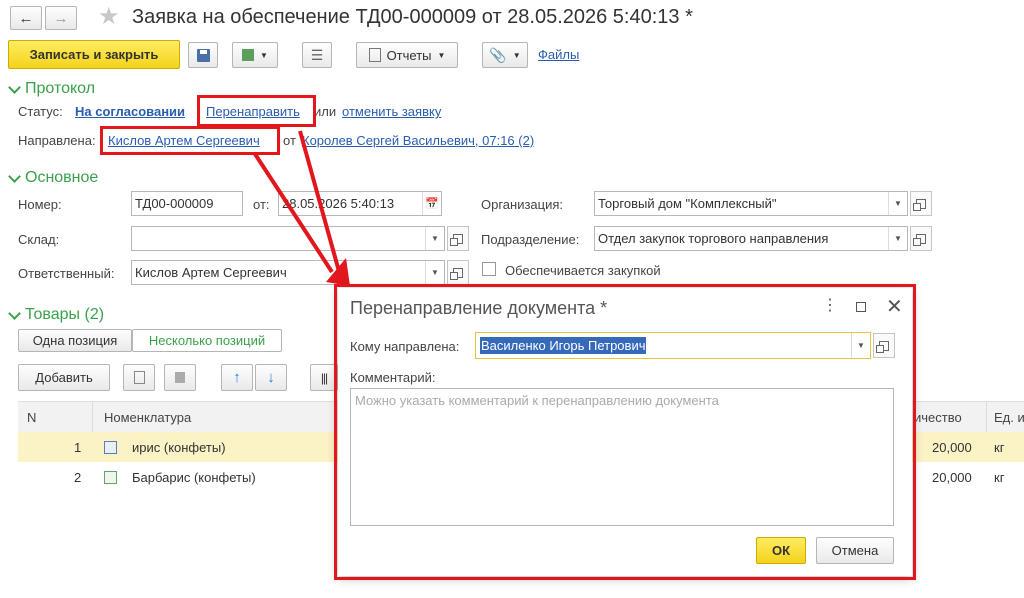  What do you see at coordinates (673, 345) in the screenshot?
I see `to-field: Василенко Игорь Петрович ▼` at bounding box center [673, 345].